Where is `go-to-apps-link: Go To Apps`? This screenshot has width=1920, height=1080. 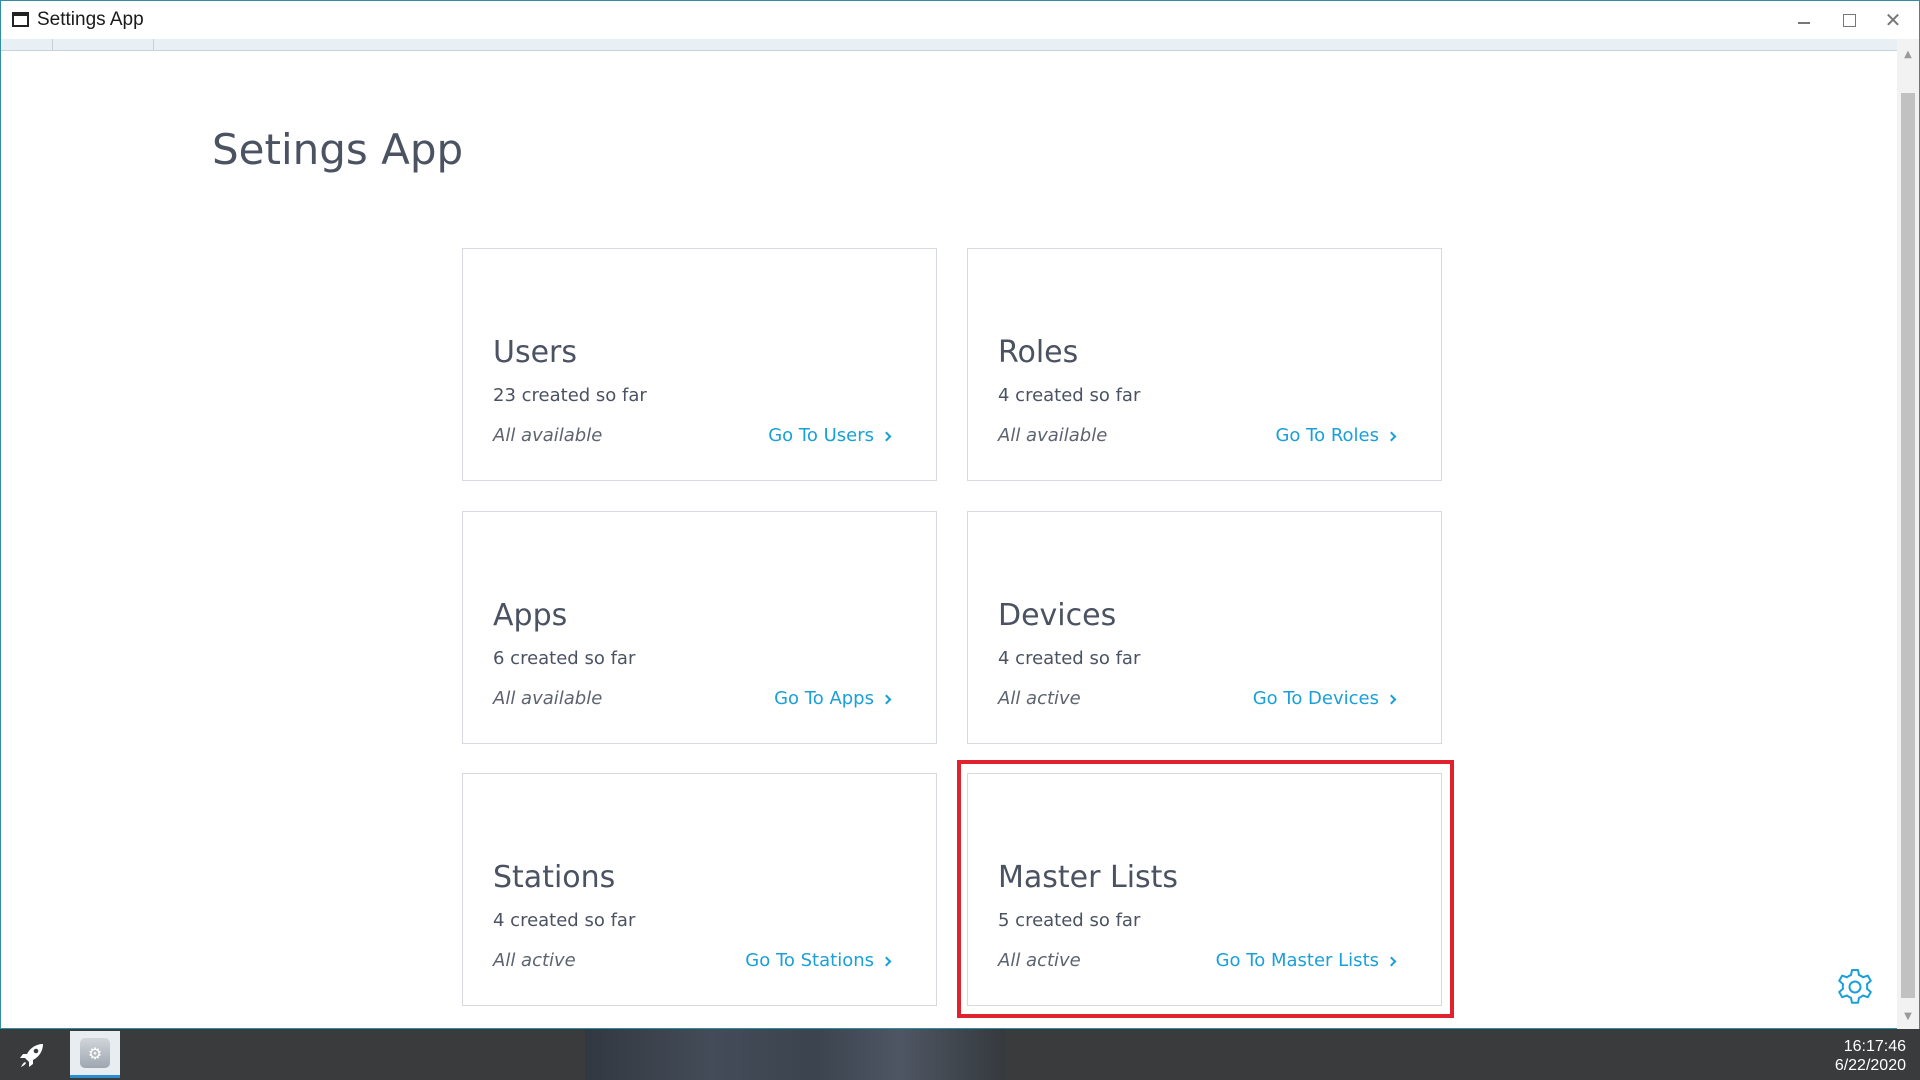
go-to-apps-link: Go To Apps is located at coordinates (833, 698).